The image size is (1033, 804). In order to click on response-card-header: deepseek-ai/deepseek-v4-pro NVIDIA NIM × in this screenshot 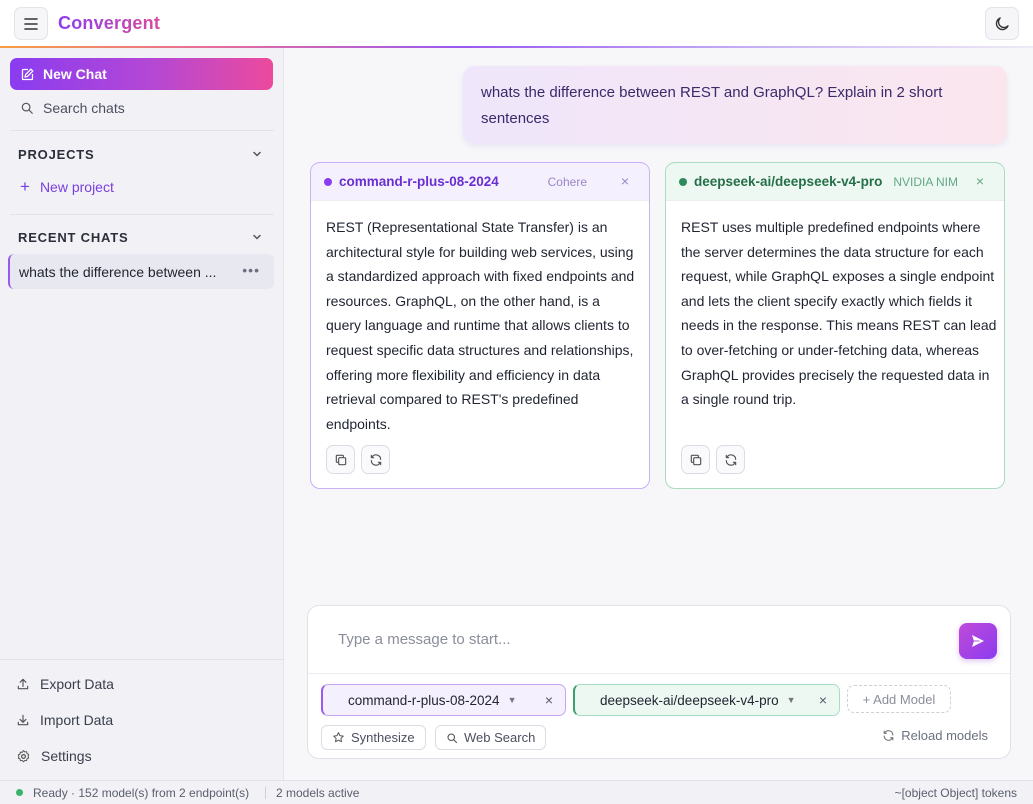, I will do `click(835, 182)`.